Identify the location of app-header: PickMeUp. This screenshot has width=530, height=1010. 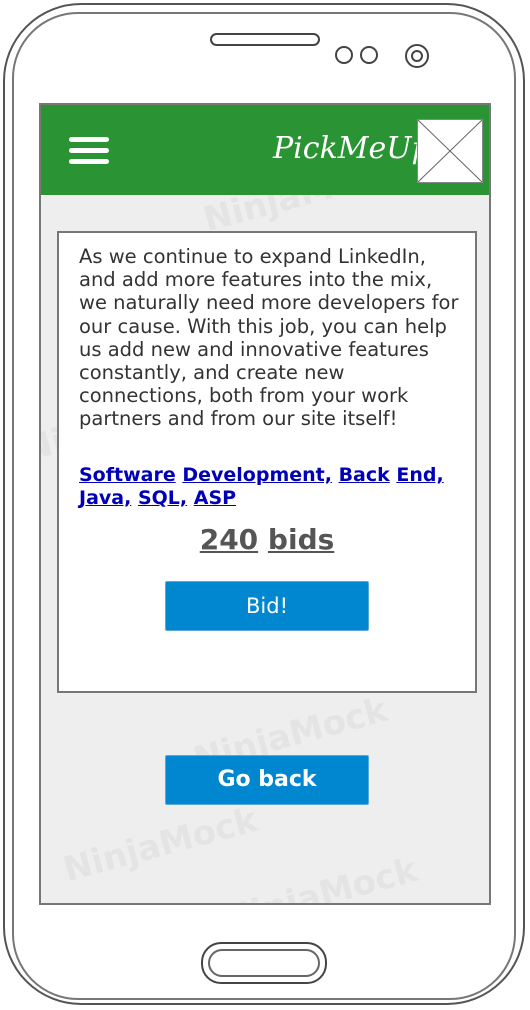
(265, 150).